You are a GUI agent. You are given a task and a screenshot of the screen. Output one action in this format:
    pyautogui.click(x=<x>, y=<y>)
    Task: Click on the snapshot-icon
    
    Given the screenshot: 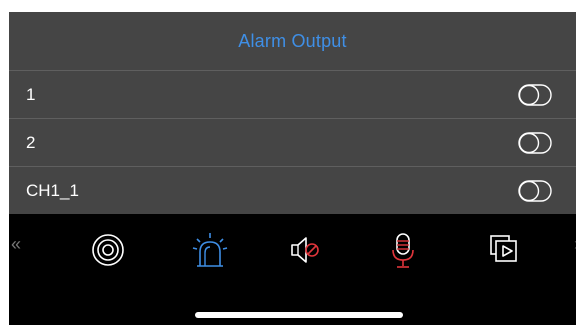 What is the action you would take?
    pyautogui.click(x=108, y=250)
    